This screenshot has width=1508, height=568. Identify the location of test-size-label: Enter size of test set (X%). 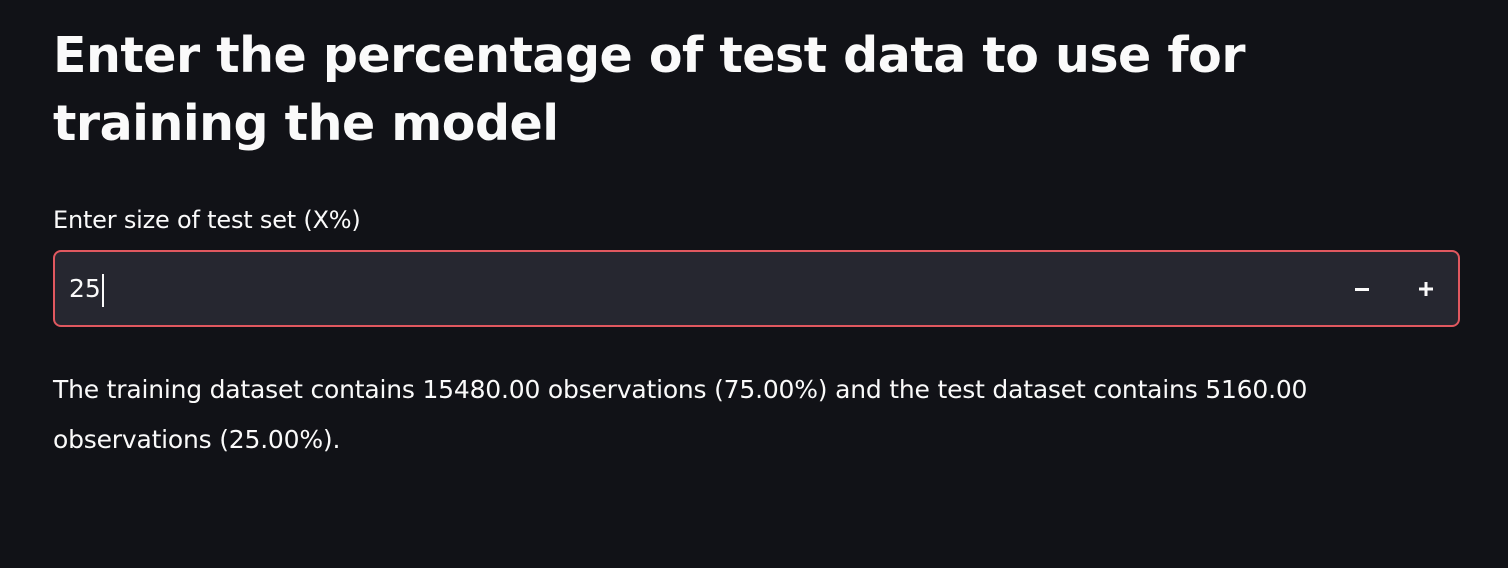
(207, 220).